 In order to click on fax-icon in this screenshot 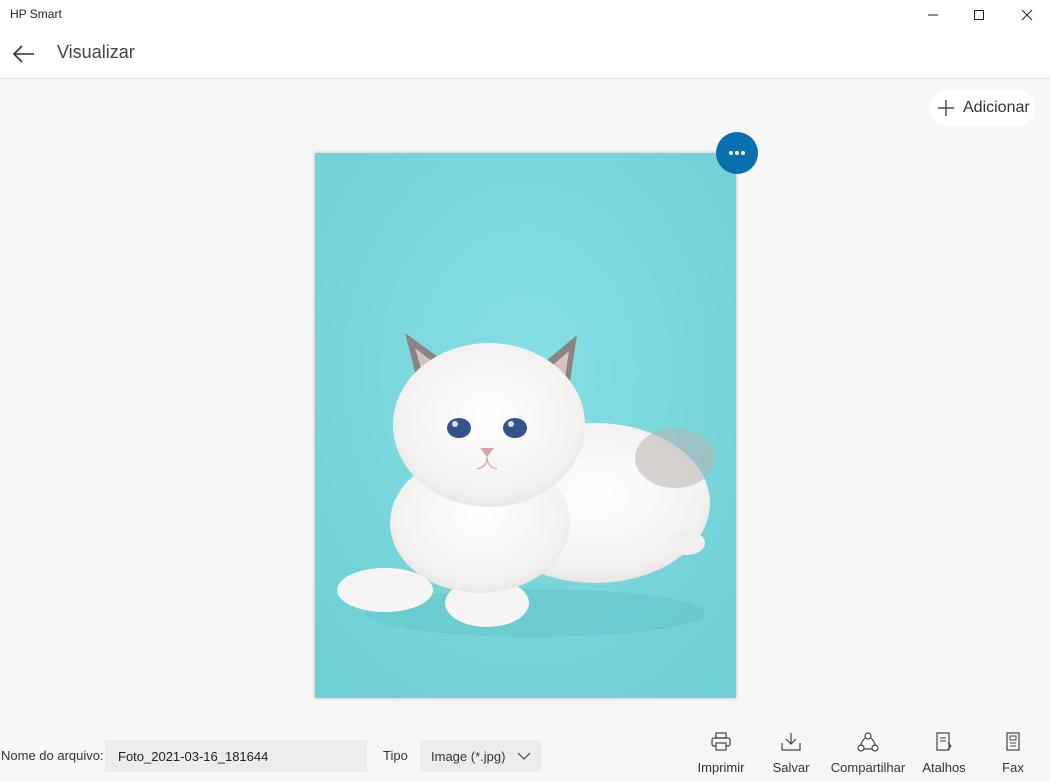, I will do `click(1013, 741)`.